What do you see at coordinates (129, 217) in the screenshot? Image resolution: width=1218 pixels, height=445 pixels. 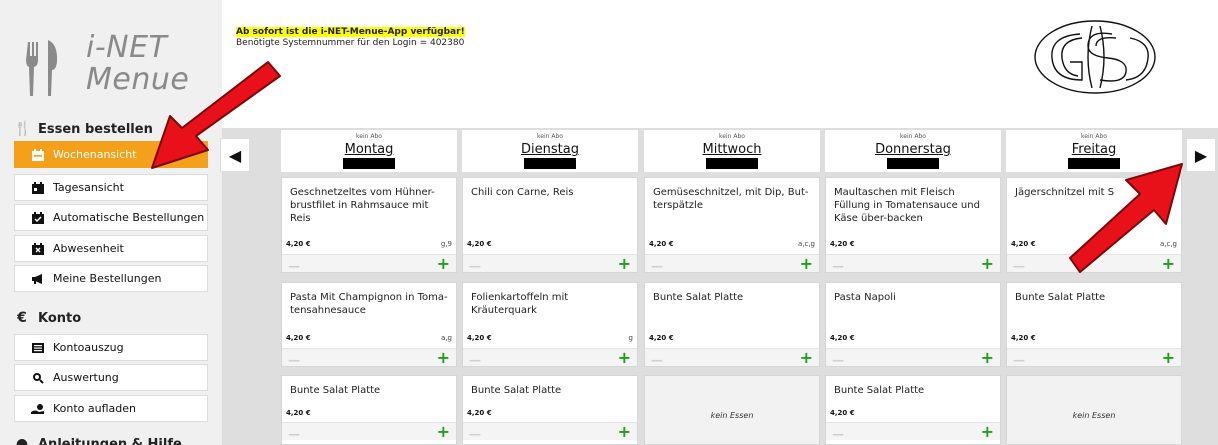 I see `sidebar-item-label: Automatische Bestellungen` at bounding box center [129, 217].